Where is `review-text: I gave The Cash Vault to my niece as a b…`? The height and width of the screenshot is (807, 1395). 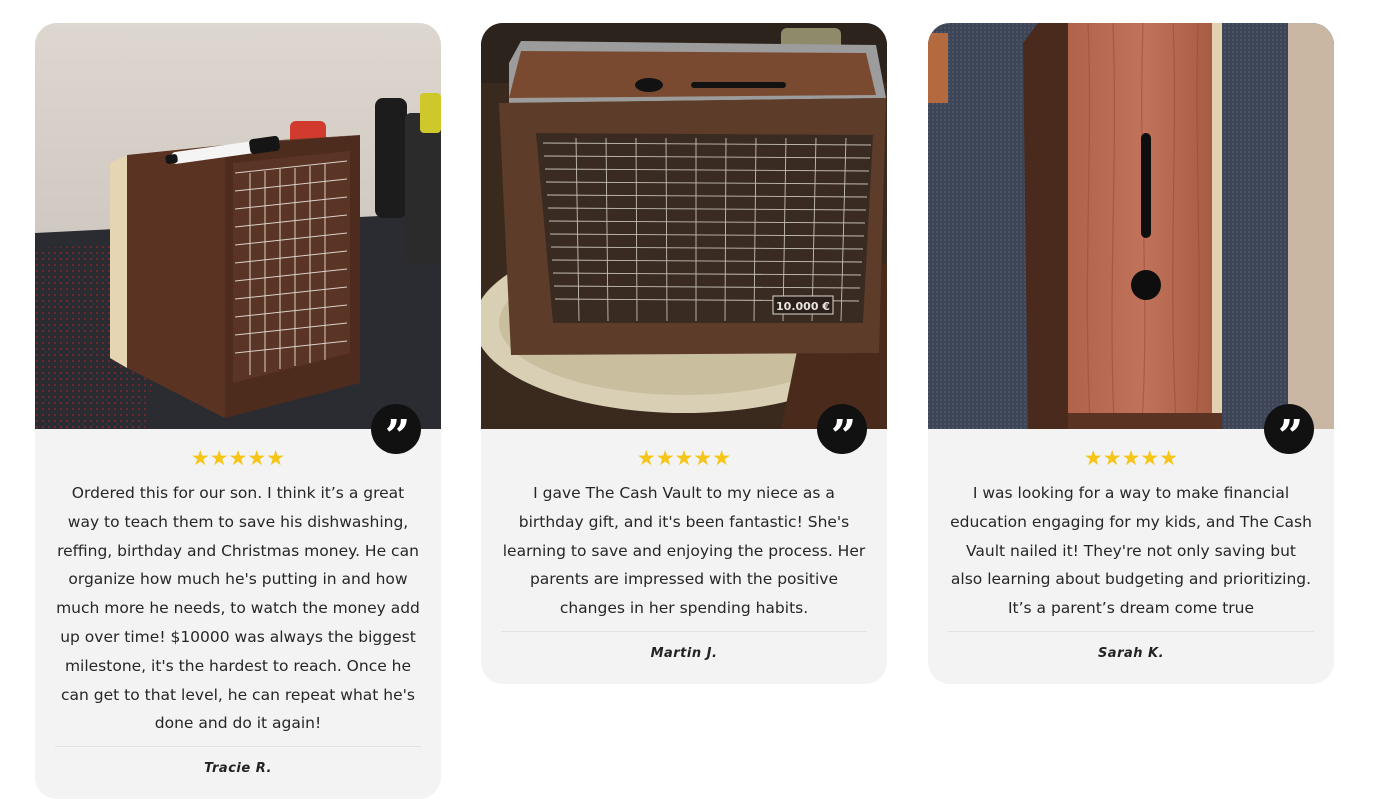 review-text: I gave The Cash Vault to my niece as a b… is located at coordinates (684, 551).